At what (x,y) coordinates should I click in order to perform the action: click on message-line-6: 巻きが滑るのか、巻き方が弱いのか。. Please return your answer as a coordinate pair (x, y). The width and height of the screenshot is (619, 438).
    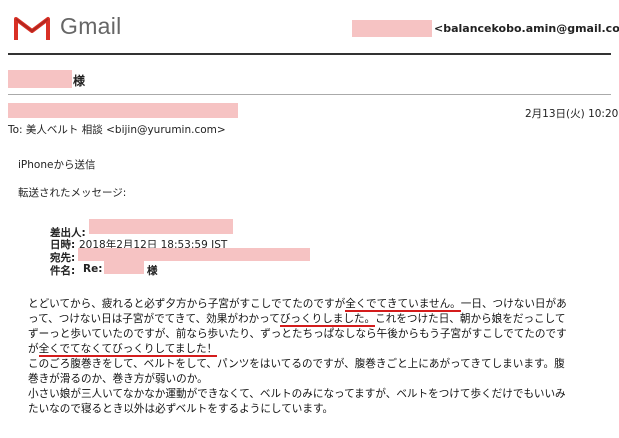
    Looking at the image, I should click on (118, 379).